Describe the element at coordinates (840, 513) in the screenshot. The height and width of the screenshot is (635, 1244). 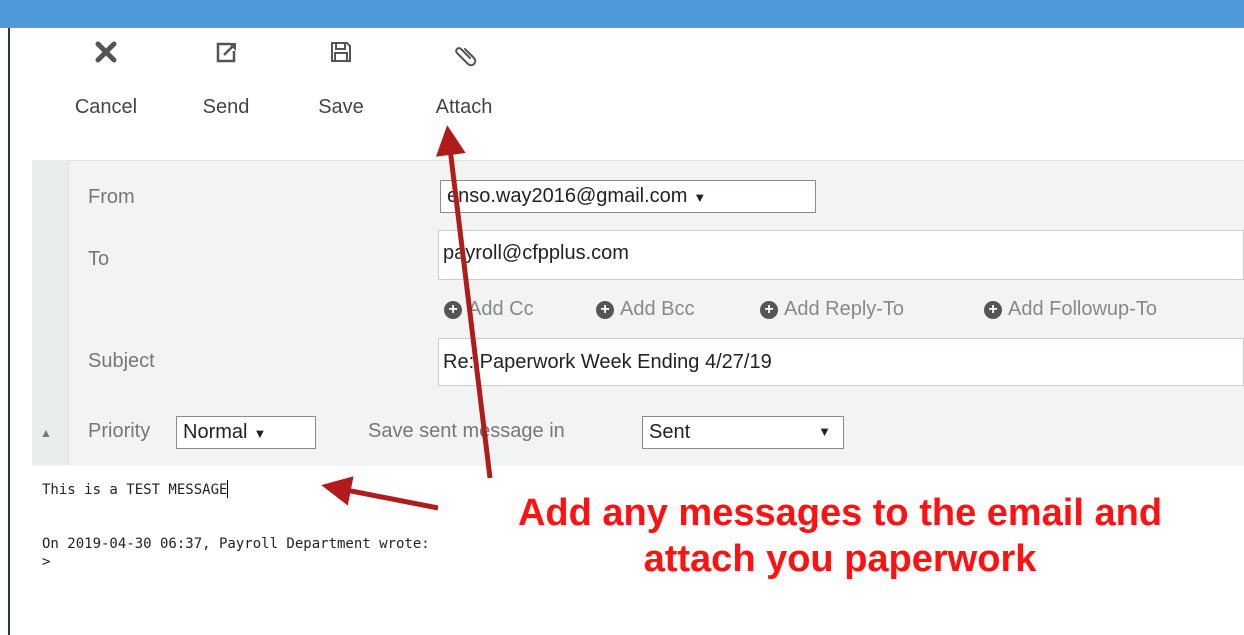
I see `annotation-line-1: Add any messages to the email and` at that location.